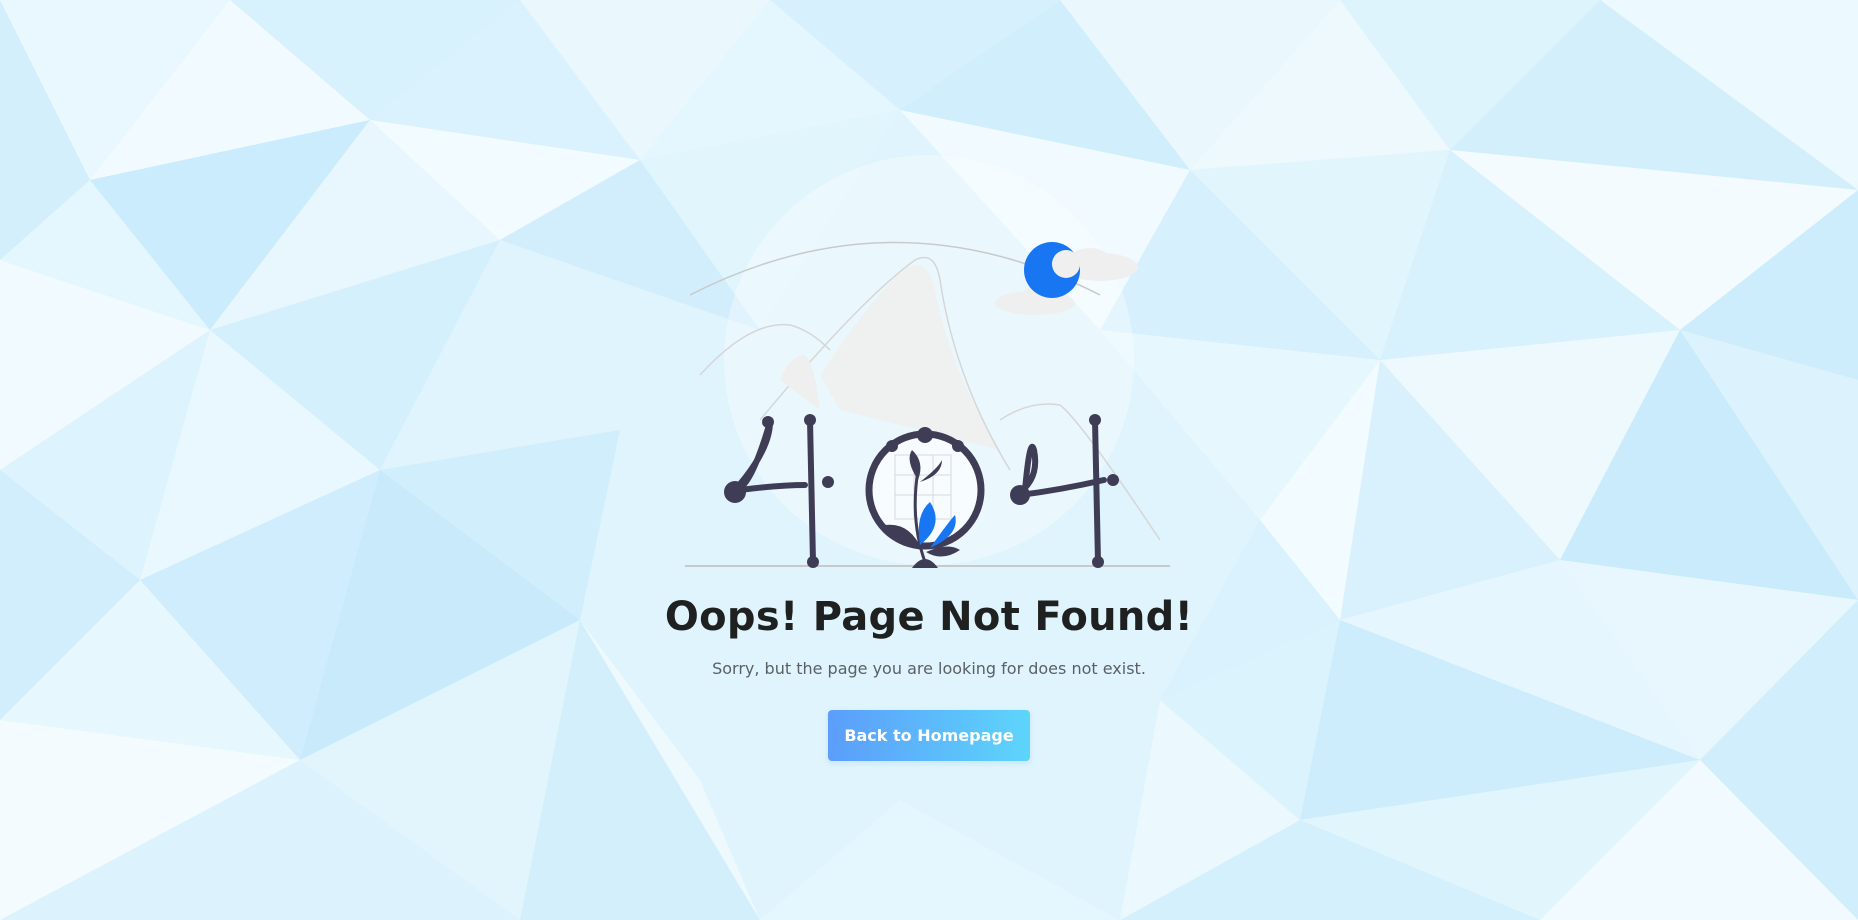 This screenshot has height=920, width=1858. What do you see at coordinates (800, 382) in the screenshot?
I see `mountain-small` at bounding box center [800, 382].